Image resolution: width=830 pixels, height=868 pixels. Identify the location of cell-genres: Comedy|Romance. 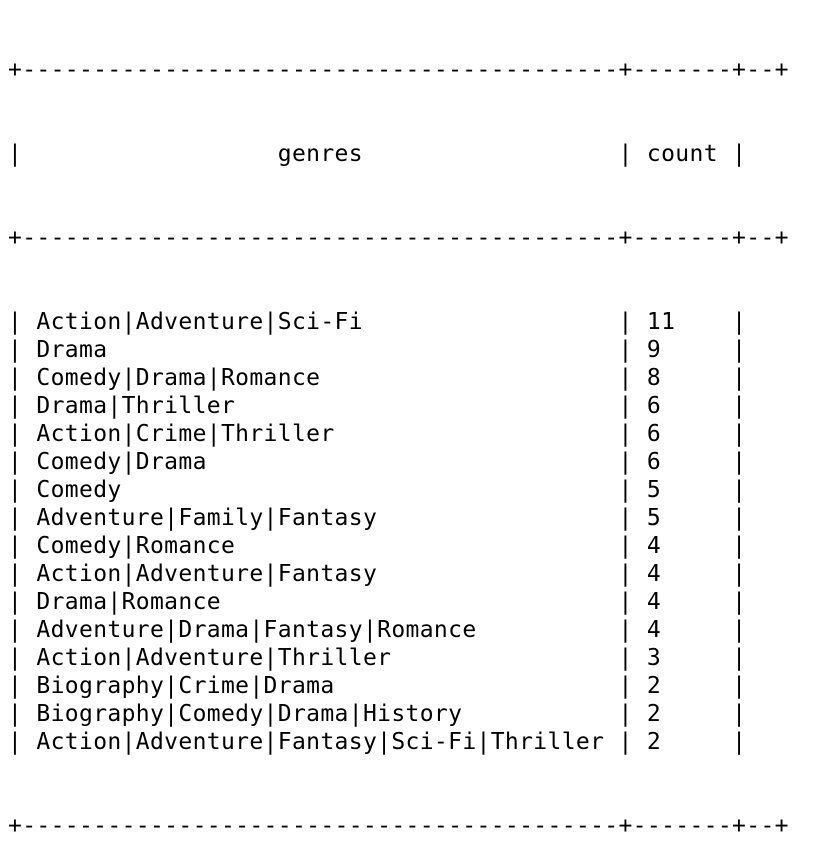
(136, 546).